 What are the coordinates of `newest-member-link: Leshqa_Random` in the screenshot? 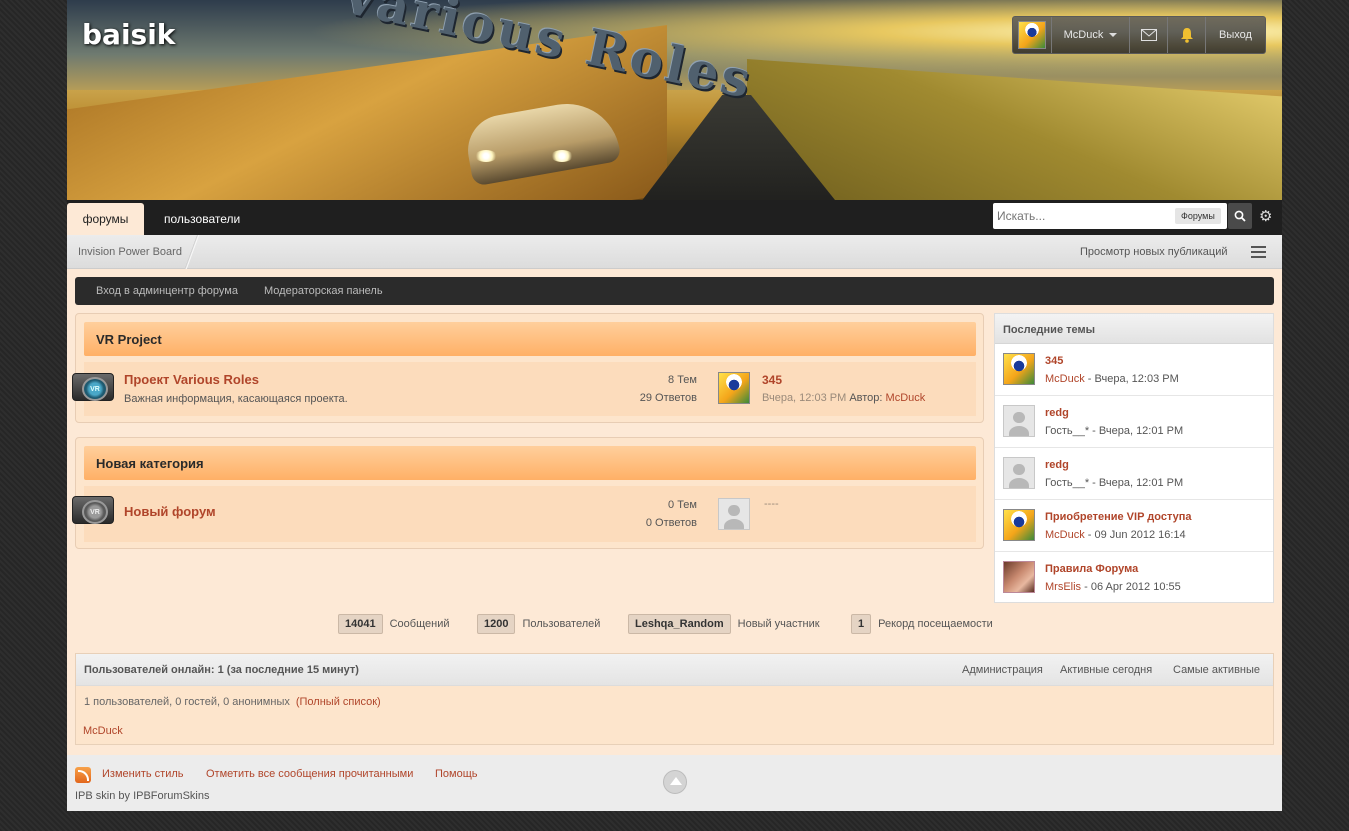 It's located at (679, 624).